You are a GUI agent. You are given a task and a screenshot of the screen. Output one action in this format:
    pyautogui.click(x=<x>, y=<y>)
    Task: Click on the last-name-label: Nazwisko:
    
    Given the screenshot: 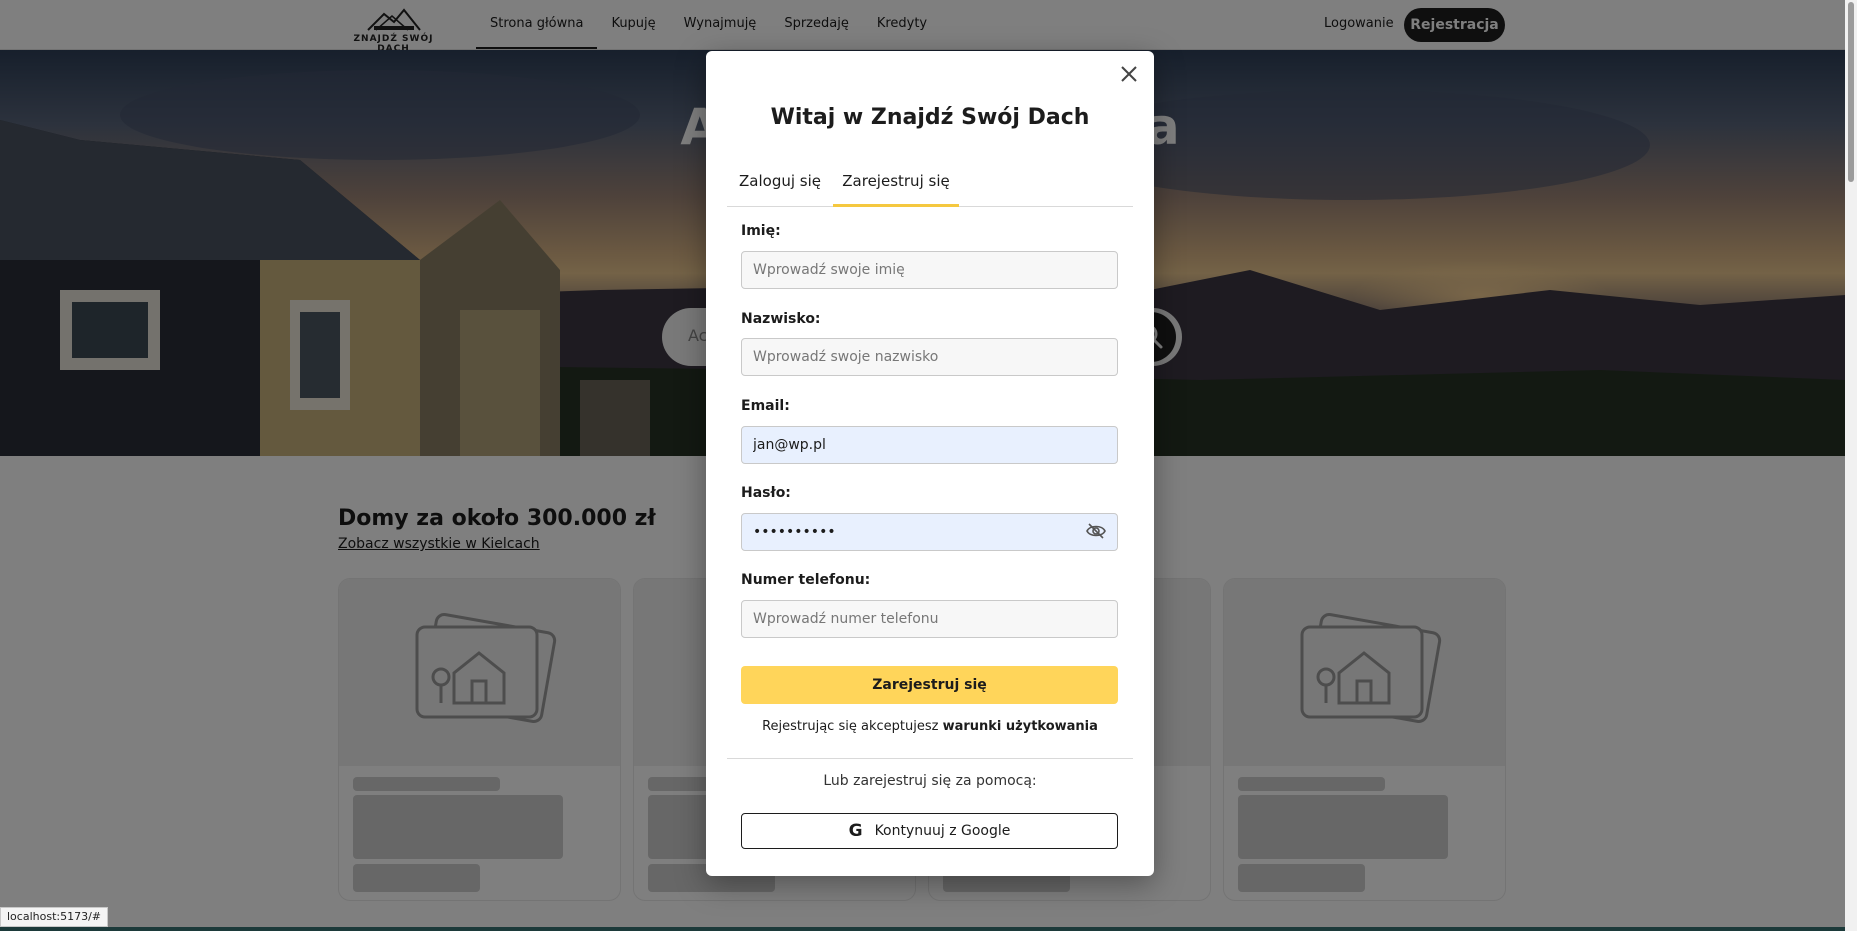 What is the action you would take?
    pyautogui.click(x=781, y=319)
    